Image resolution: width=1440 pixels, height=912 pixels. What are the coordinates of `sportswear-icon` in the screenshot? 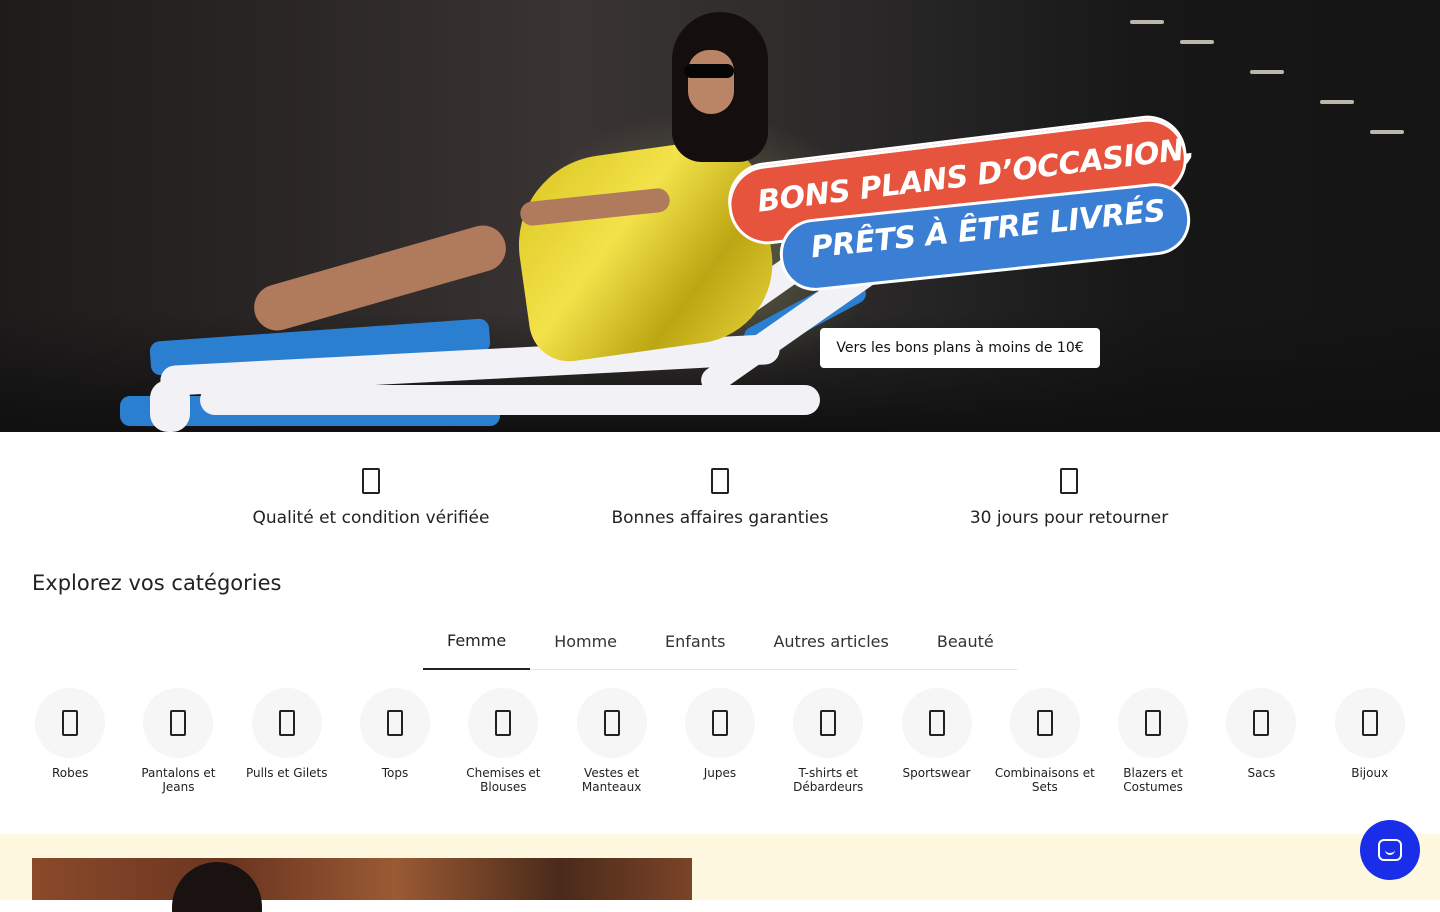 It's located at (936, 723).